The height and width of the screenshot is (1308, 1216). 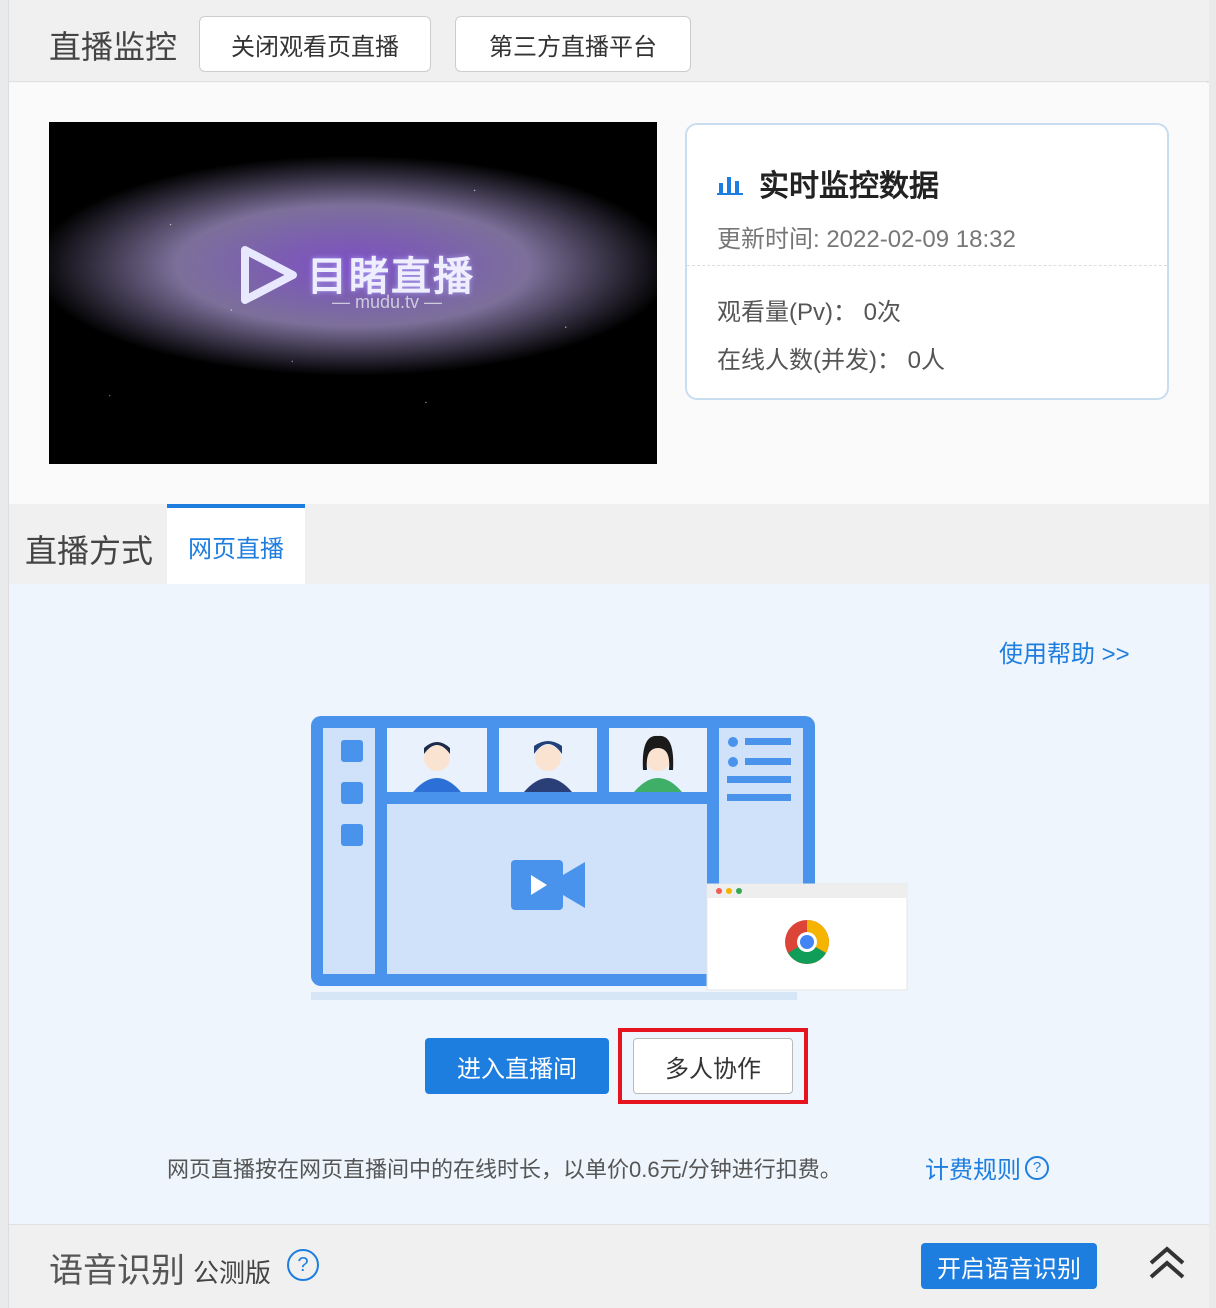 What do you see at coordinates (357, 279) in the screenshot?
I see `mudu-logo: 目睹直播 — mudu.tv —` at bounding box center [357, 279].